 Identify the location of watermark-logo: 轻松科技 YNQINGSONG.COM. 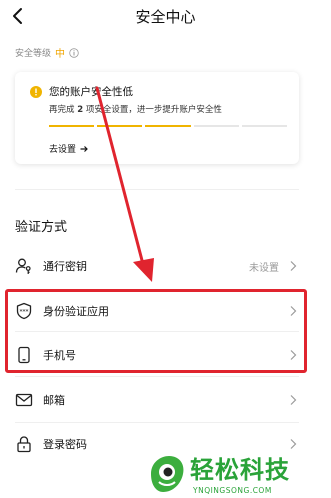
(238, 474).